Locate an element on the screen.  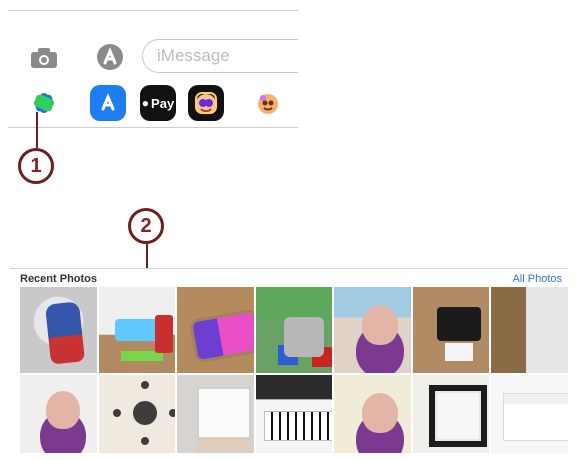
callout-2-number: 2 is located at coordinates (146, 225).